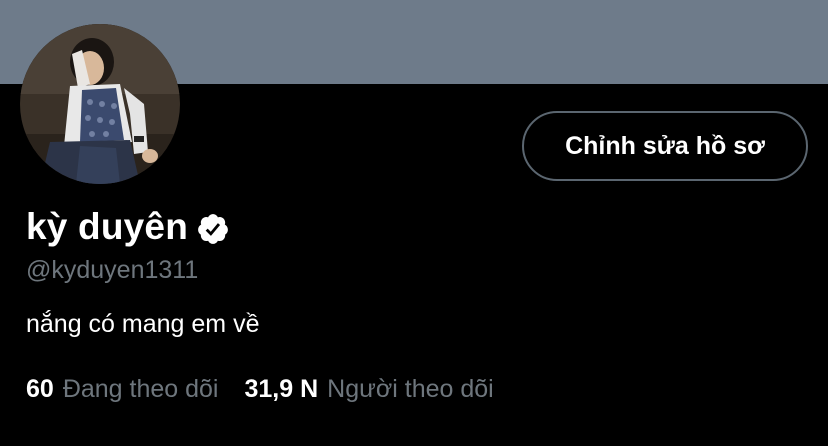 The height and width of the screenshot is (446, 828). What do you see at coordinates (140, 389) in the screenshot?
I see `following-label: Đang theo dõi` at bounding box center [140, 389].